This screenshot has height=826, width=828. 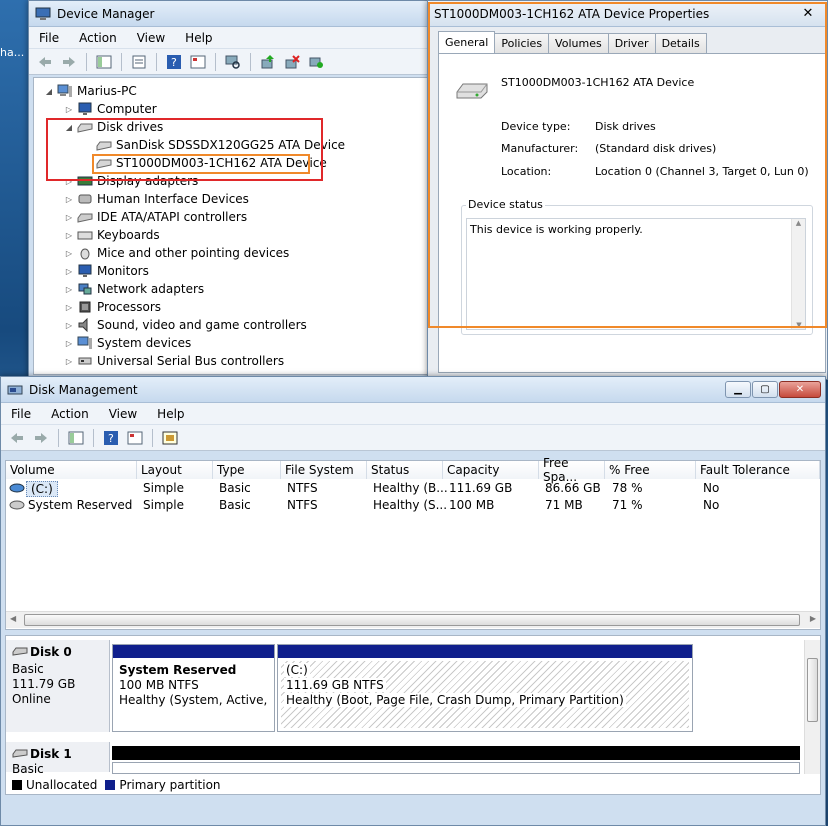 I want to click on column-header-status: Status, so click(x=405, y=470).